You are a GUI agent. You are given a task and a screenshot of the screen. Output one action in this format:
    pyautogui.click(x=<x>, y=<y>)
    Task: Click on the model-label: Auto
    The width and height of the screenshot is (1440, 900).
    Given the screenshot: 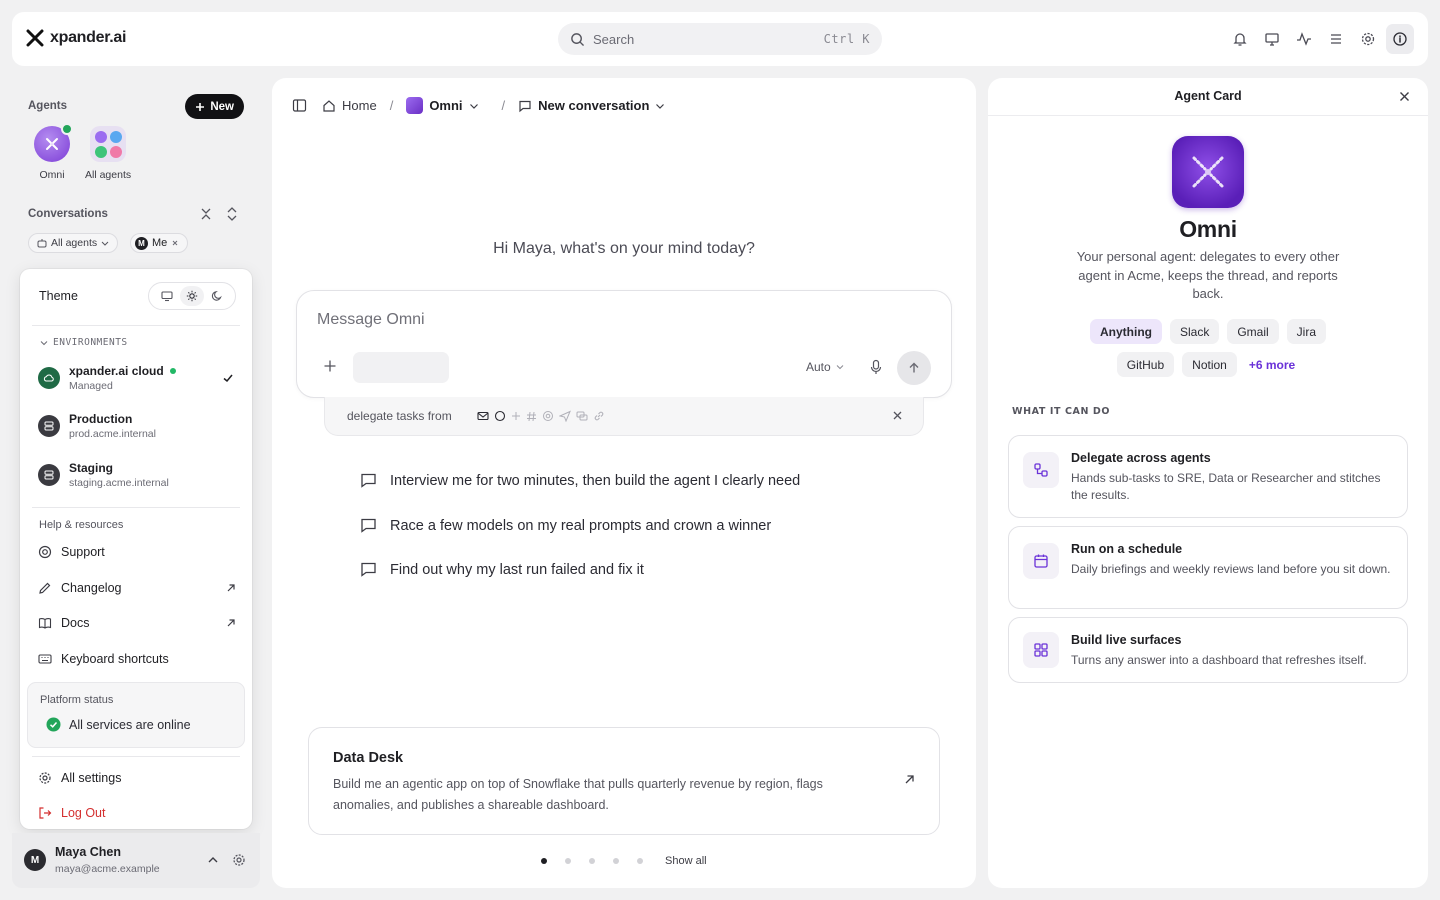 What is the action you would take?
    pyautogui.click(x=818, y=367)
    